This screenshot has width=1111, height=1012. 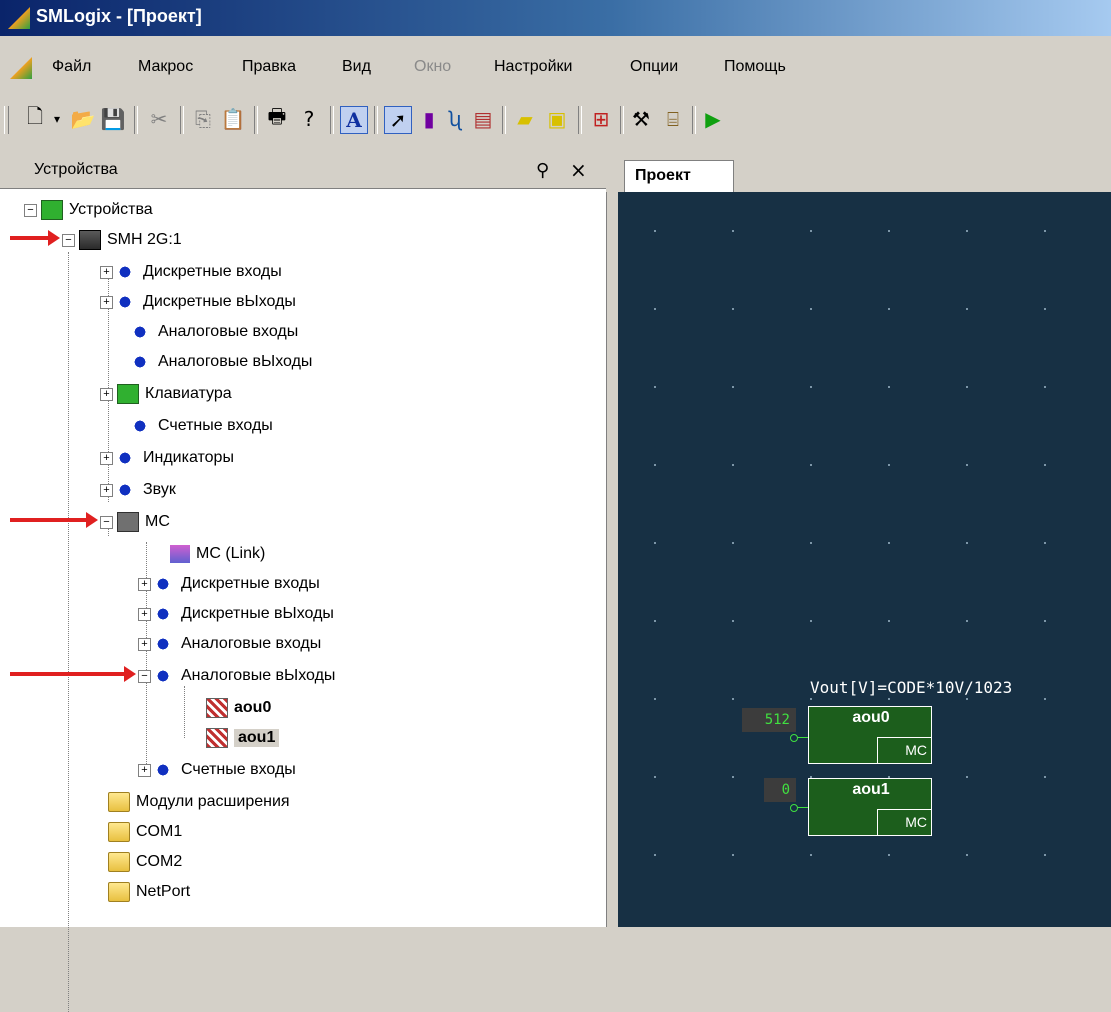 I want to click on macro-icon: ▰, so click(x=525, y=119).